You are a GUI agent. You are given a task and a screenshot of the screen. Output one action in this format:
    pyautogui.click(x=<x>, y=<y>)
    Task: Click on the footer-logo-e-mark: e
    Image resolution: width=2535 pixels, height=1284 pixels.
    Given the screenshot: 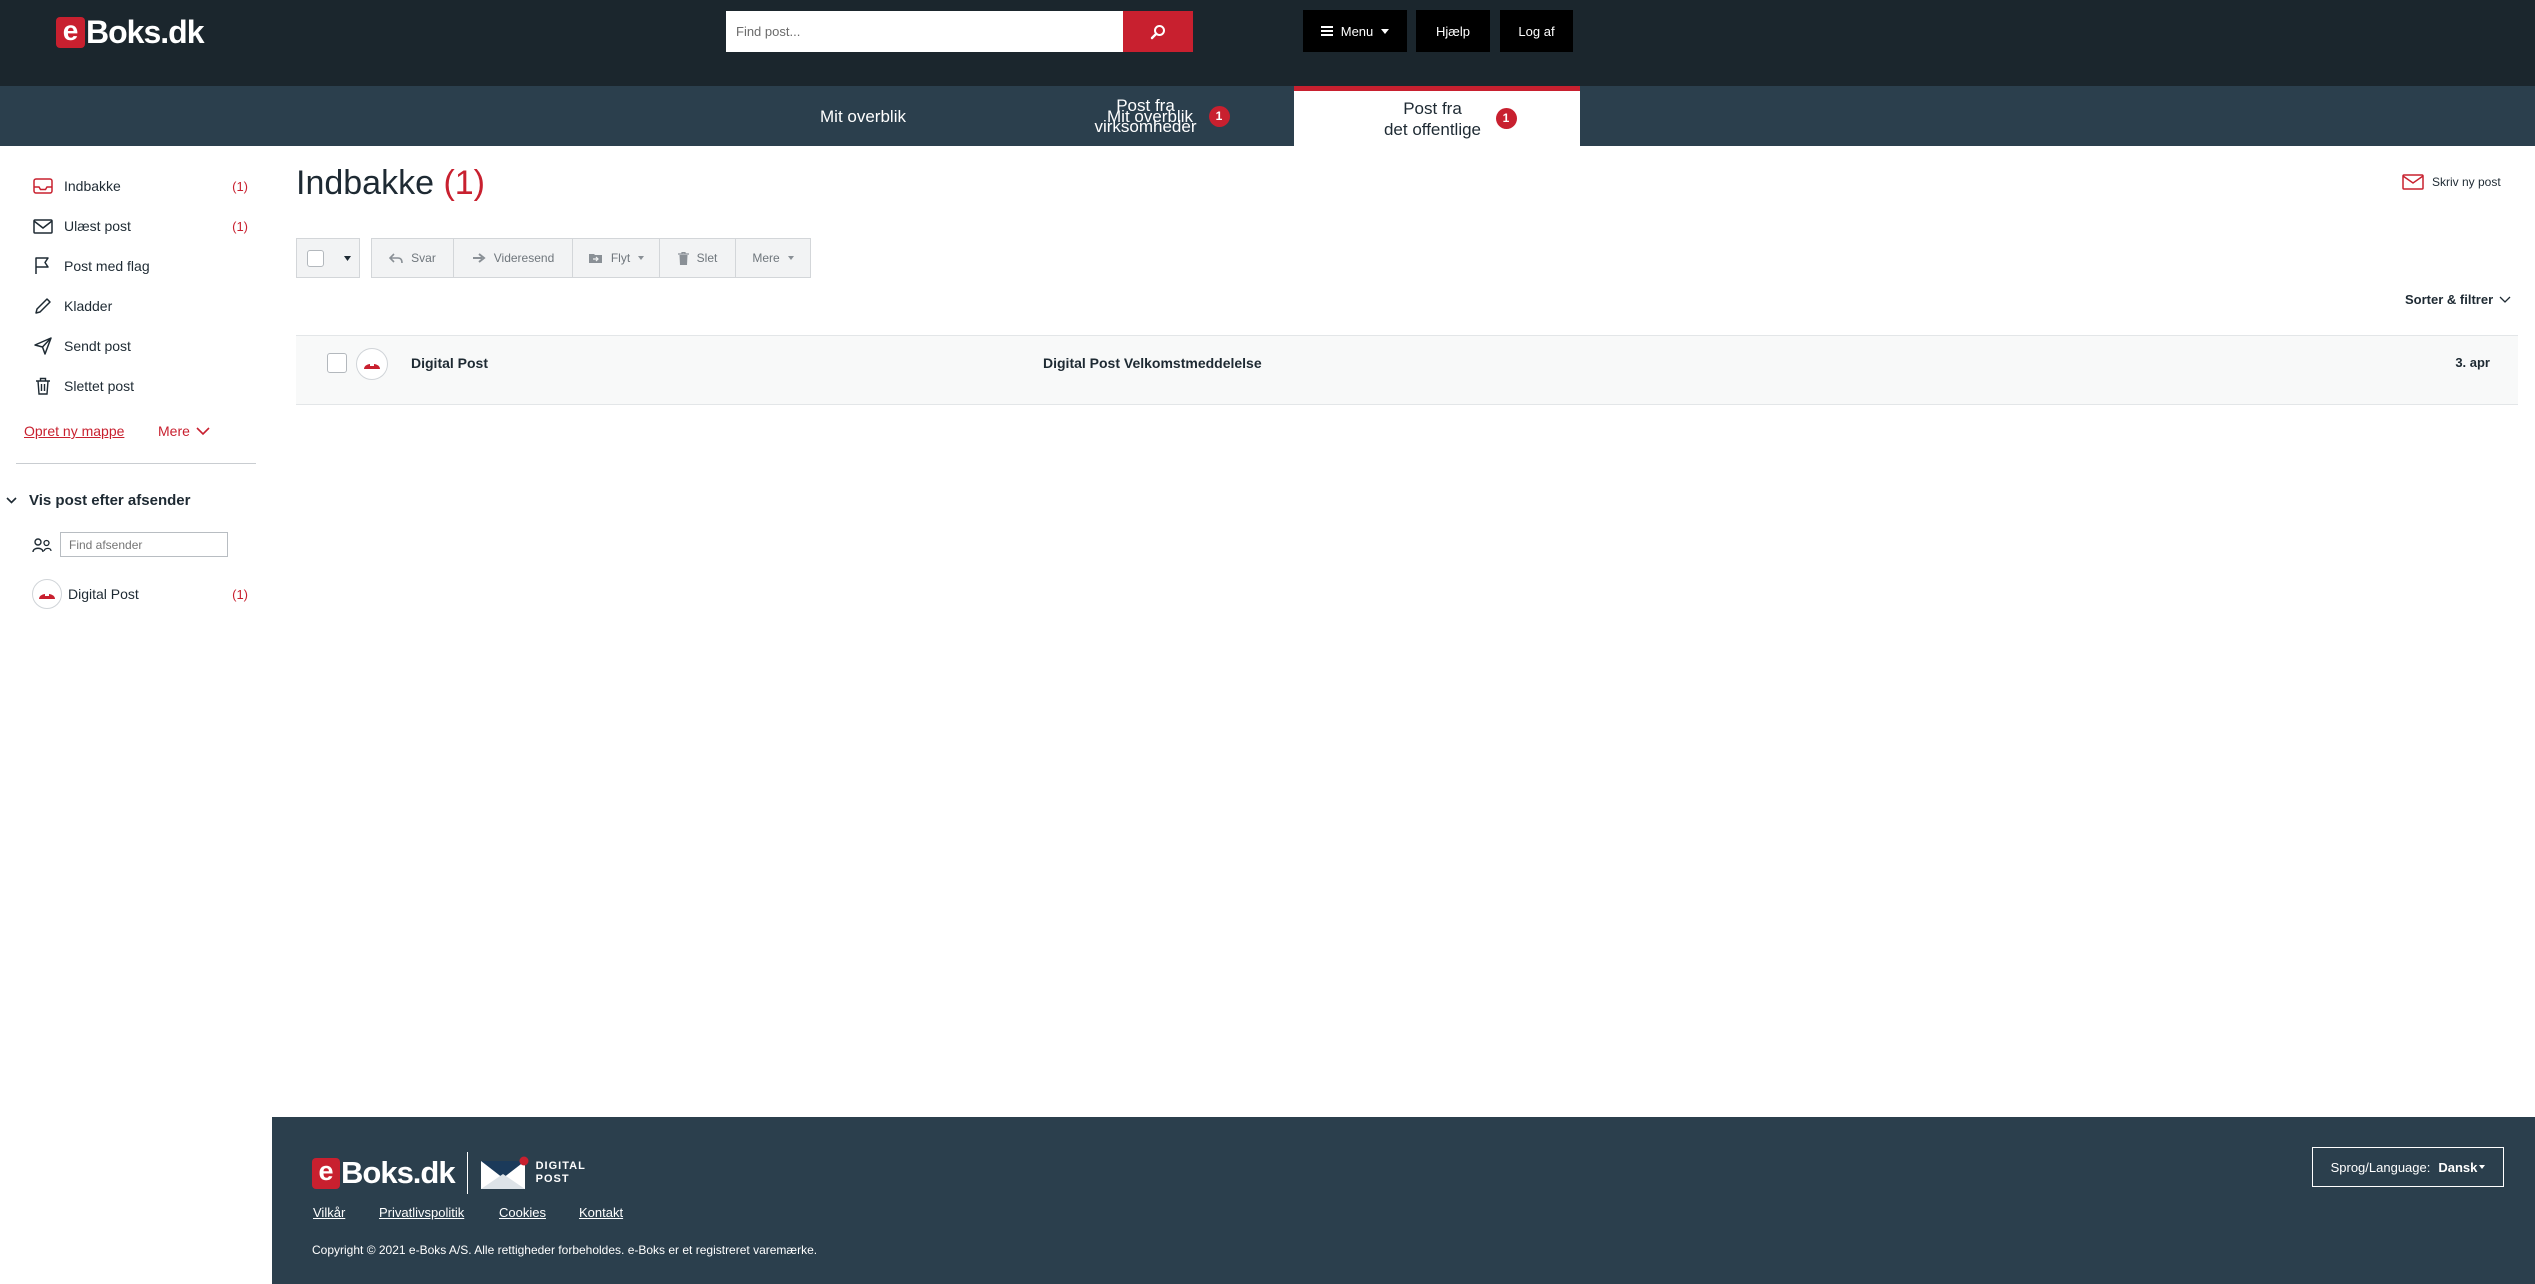 What is the action you would take?
    pyautogui.click(x=326, y=1172)
    